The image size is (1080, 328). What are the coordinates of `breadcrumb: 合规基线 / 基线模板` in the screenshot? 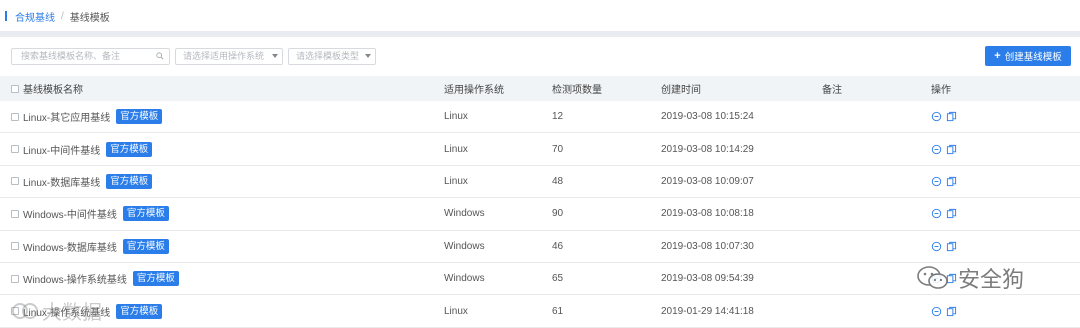 It's located at (540, 16).